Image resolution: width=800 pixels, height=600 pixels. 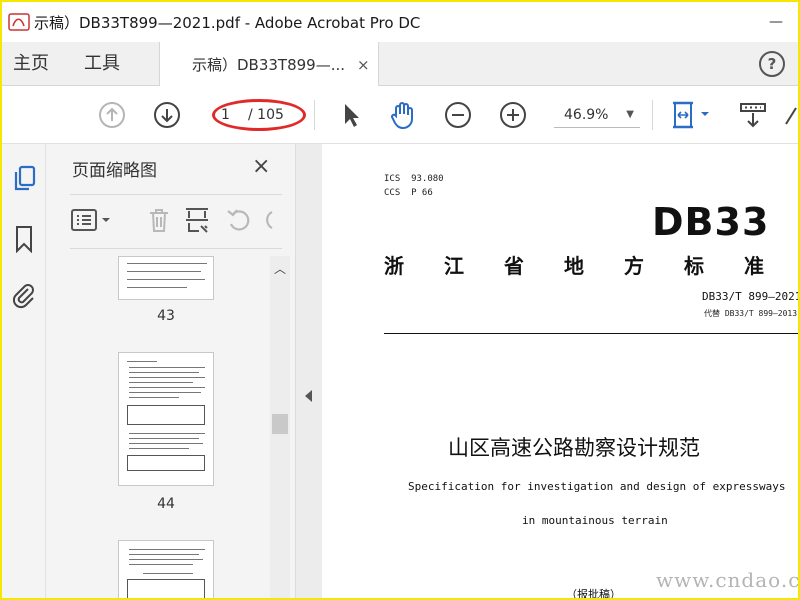 What do you see at coordinates (114, 171) in the screenshot?
I see `panel-title: 页面缩略图` at bounding box center [114, 171].